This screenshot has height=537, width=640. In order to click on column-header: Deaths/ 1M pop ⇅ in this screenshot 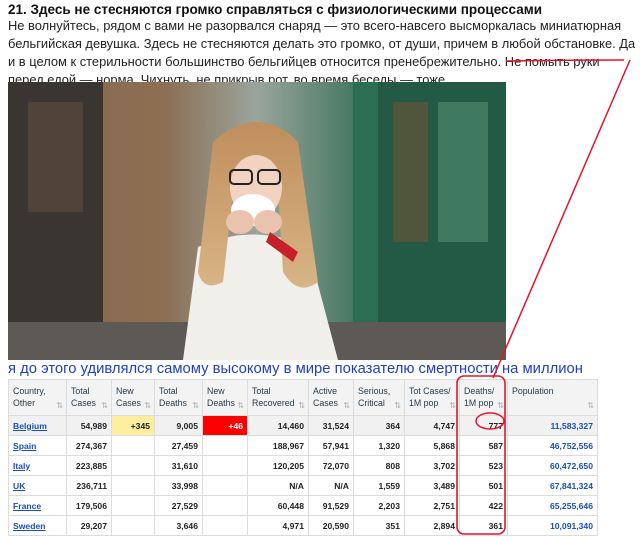, I will do `click(483, 397)`.